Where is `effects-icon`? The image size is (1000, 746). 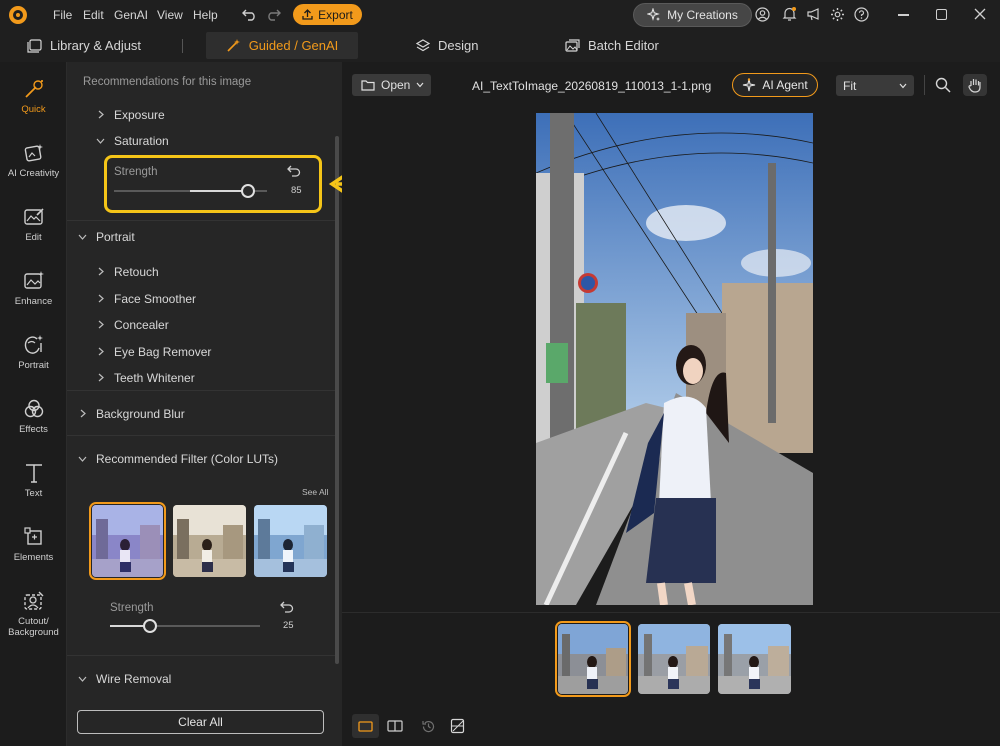
effects-icon is located at coordinates (33, 408).